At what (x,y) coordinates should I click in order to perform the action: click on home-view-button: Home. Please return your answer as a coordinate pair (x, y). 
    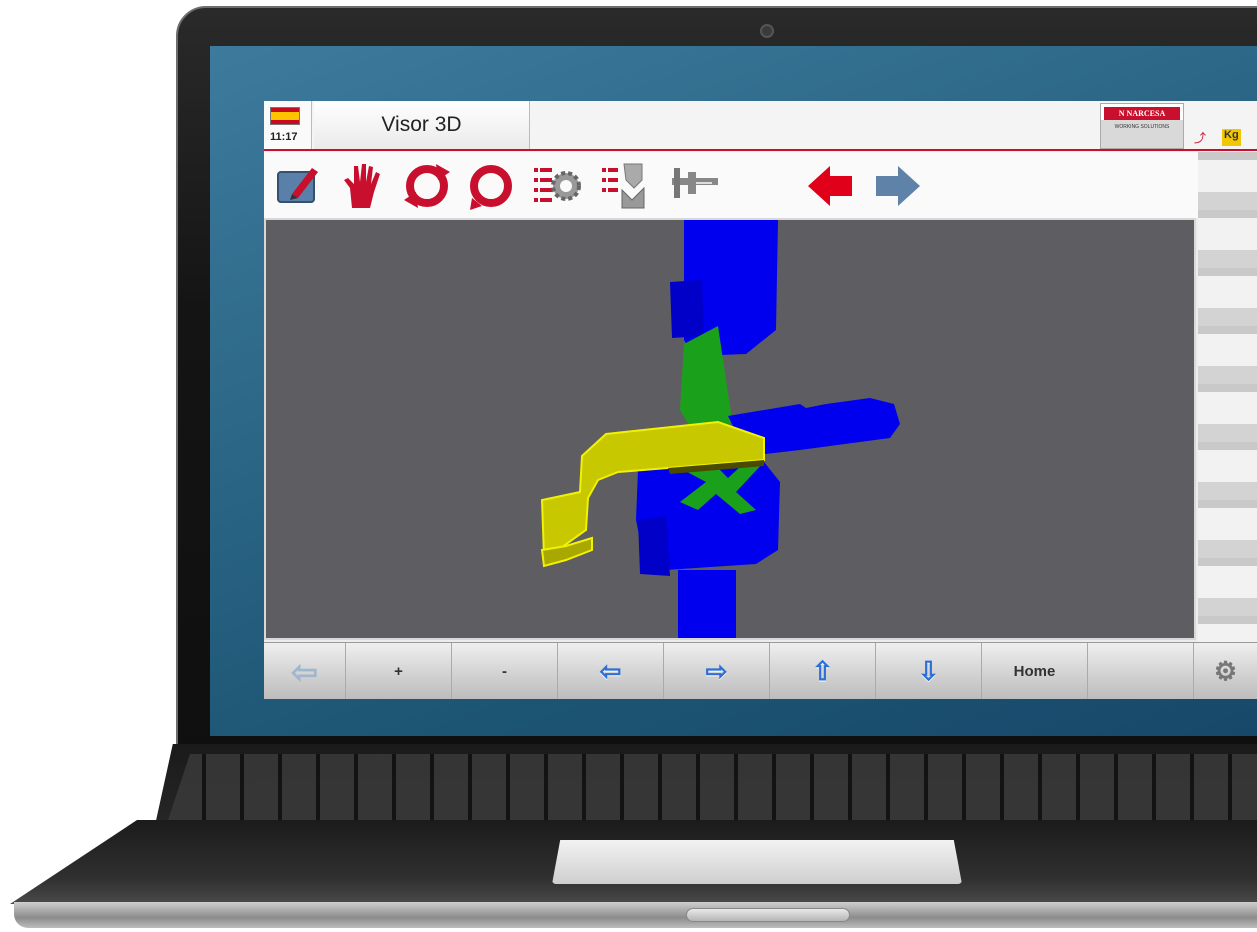
    Looking at the image, I should click on (1035, 671).